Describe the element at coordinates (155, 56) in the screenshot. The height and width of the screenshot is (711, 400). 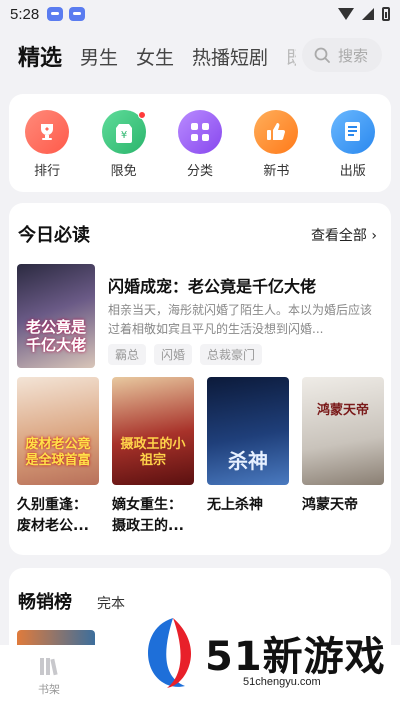
I see `tab-female: 女生` at that location.